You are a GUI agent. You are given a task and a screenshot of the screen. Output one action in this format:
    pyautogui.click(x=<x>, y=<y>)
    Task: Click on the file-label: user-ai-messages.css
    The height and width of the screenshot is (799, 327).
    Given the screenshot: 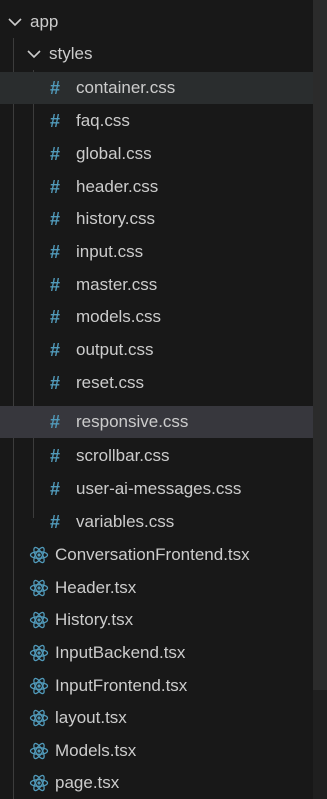 What is the action you would take?
    pyautogui.click(x=159, y=488)
    